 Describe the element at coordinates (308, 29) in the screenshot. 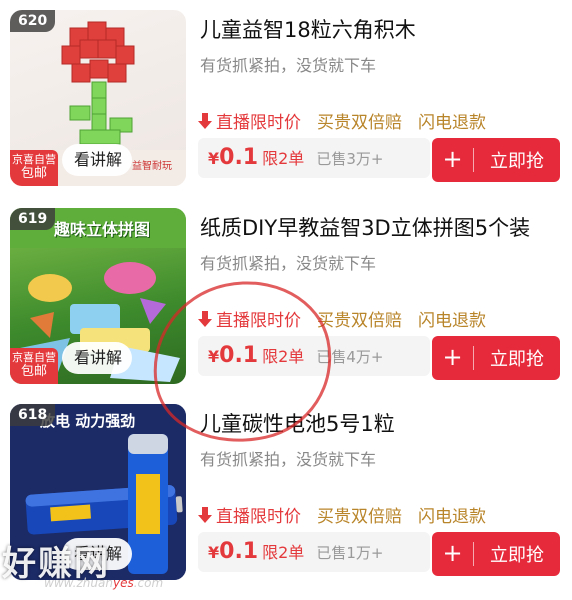

I see `product-title: 儿童益智18粒六角积木` at that location.